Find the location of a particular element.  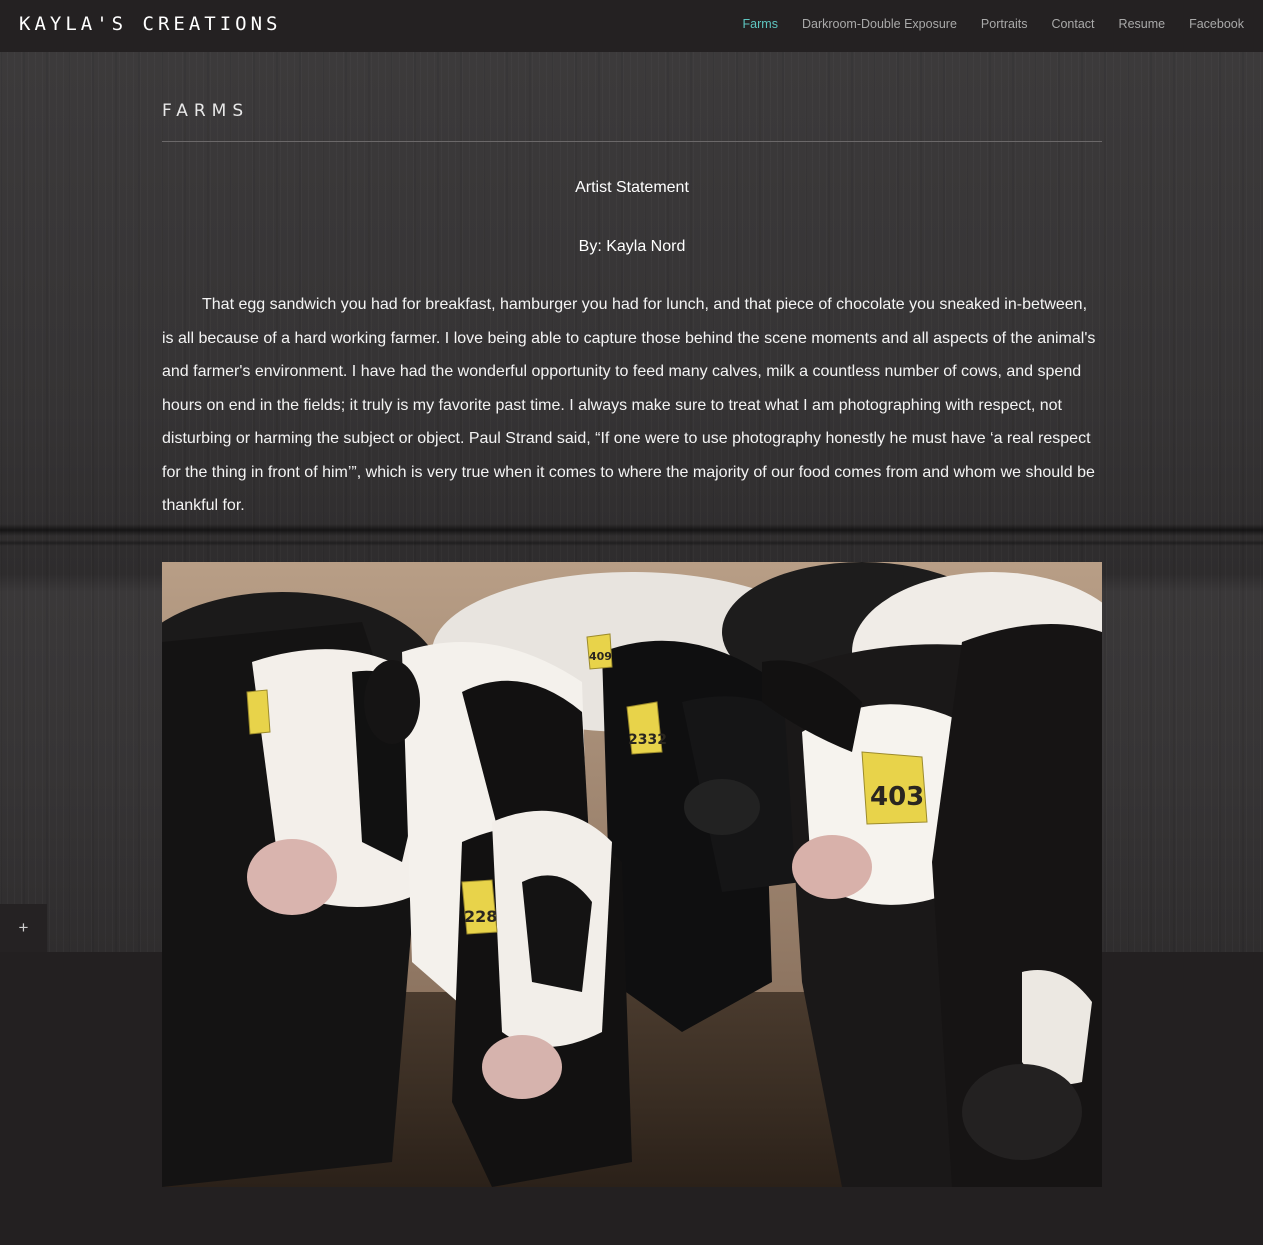

nav-item-facebook: Facebook is located at coordinates (1216, 24).